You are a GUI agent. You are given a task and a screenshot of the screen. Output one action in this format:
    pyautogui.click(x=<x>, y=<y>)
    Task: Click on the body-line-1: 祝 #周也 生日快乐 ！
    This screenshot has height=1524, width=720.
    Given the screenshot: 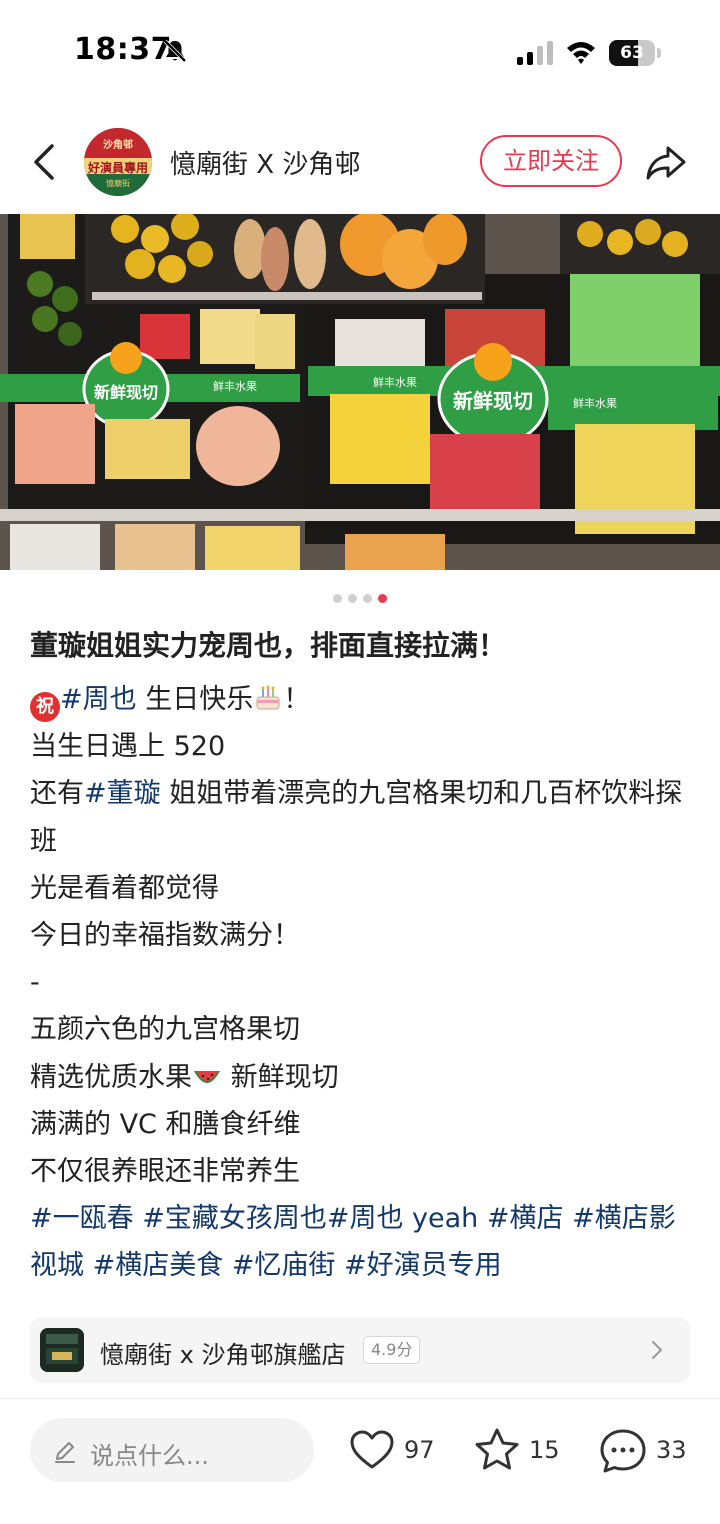 What is the action you would take?
    pyautogui.click(x=362, y=699)
    